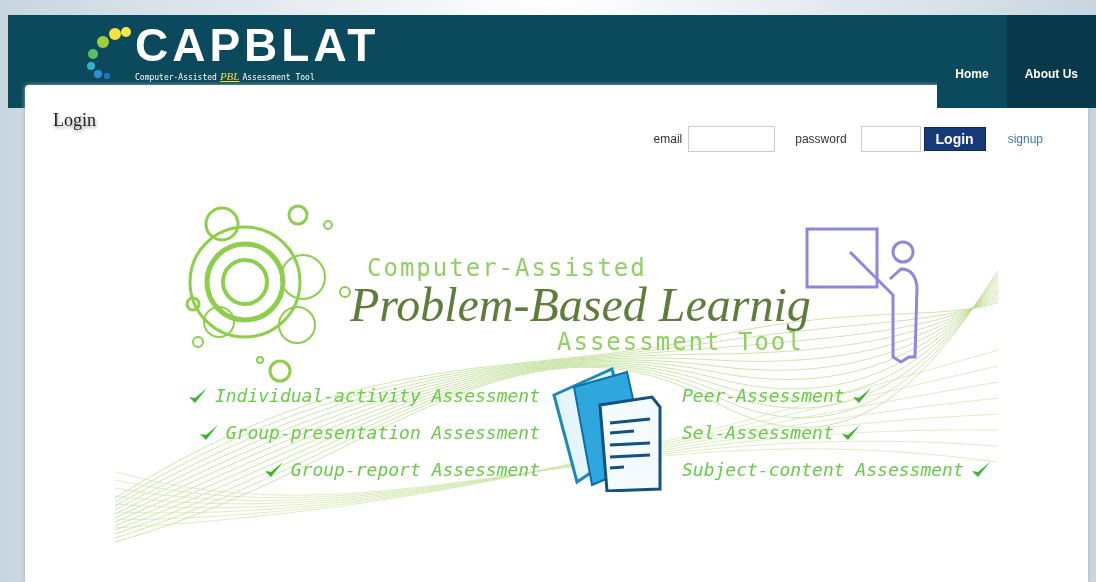 This screenshot has width=1096, height=582. I want to click on email-field, so click(732, 139).